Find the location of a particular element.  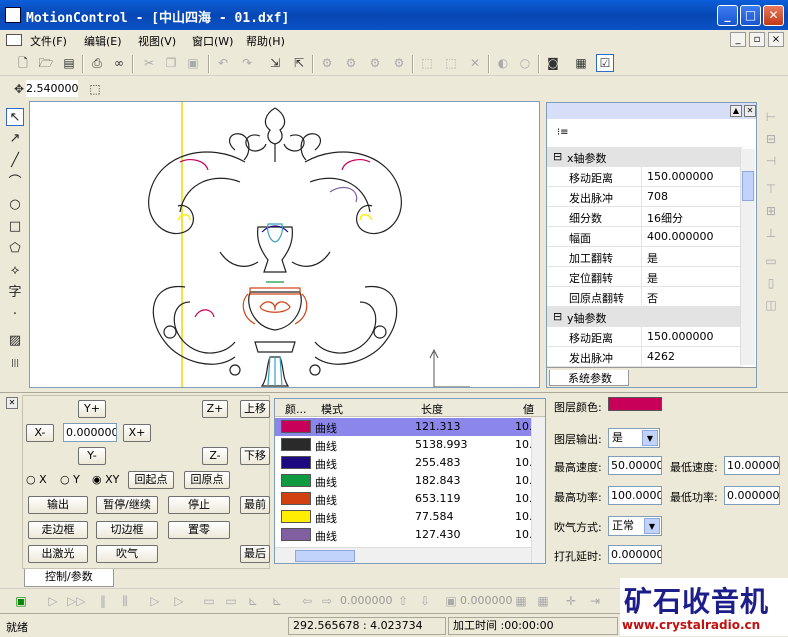

layer-hscrollbar is located at coordinates (403, 555).